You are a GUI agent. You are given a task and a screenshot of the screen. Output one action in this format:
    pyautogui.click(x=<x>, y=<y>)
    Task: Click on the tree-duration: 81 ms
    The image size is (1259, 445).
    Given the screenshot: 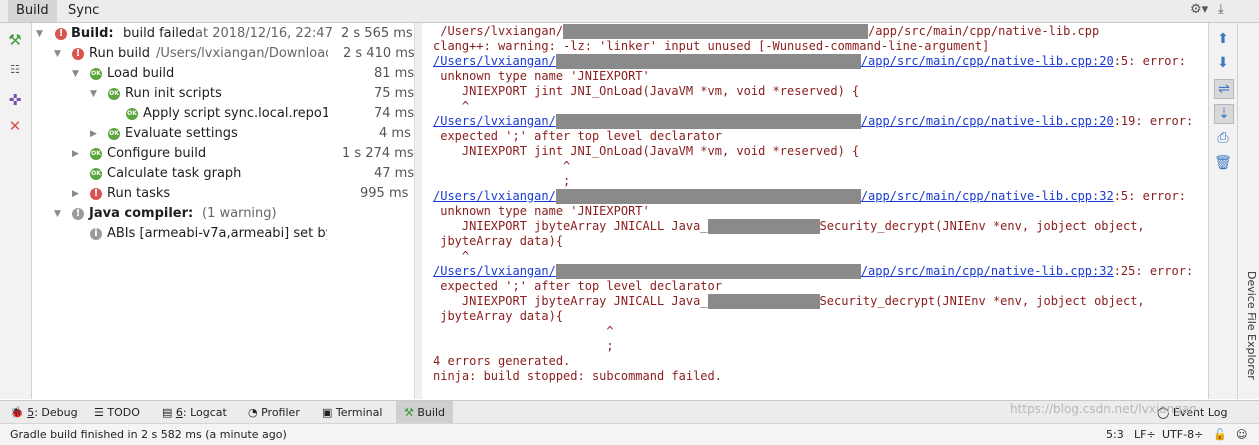 What is the action you would take?
    pyautogui.click(x=394, y=73)
    